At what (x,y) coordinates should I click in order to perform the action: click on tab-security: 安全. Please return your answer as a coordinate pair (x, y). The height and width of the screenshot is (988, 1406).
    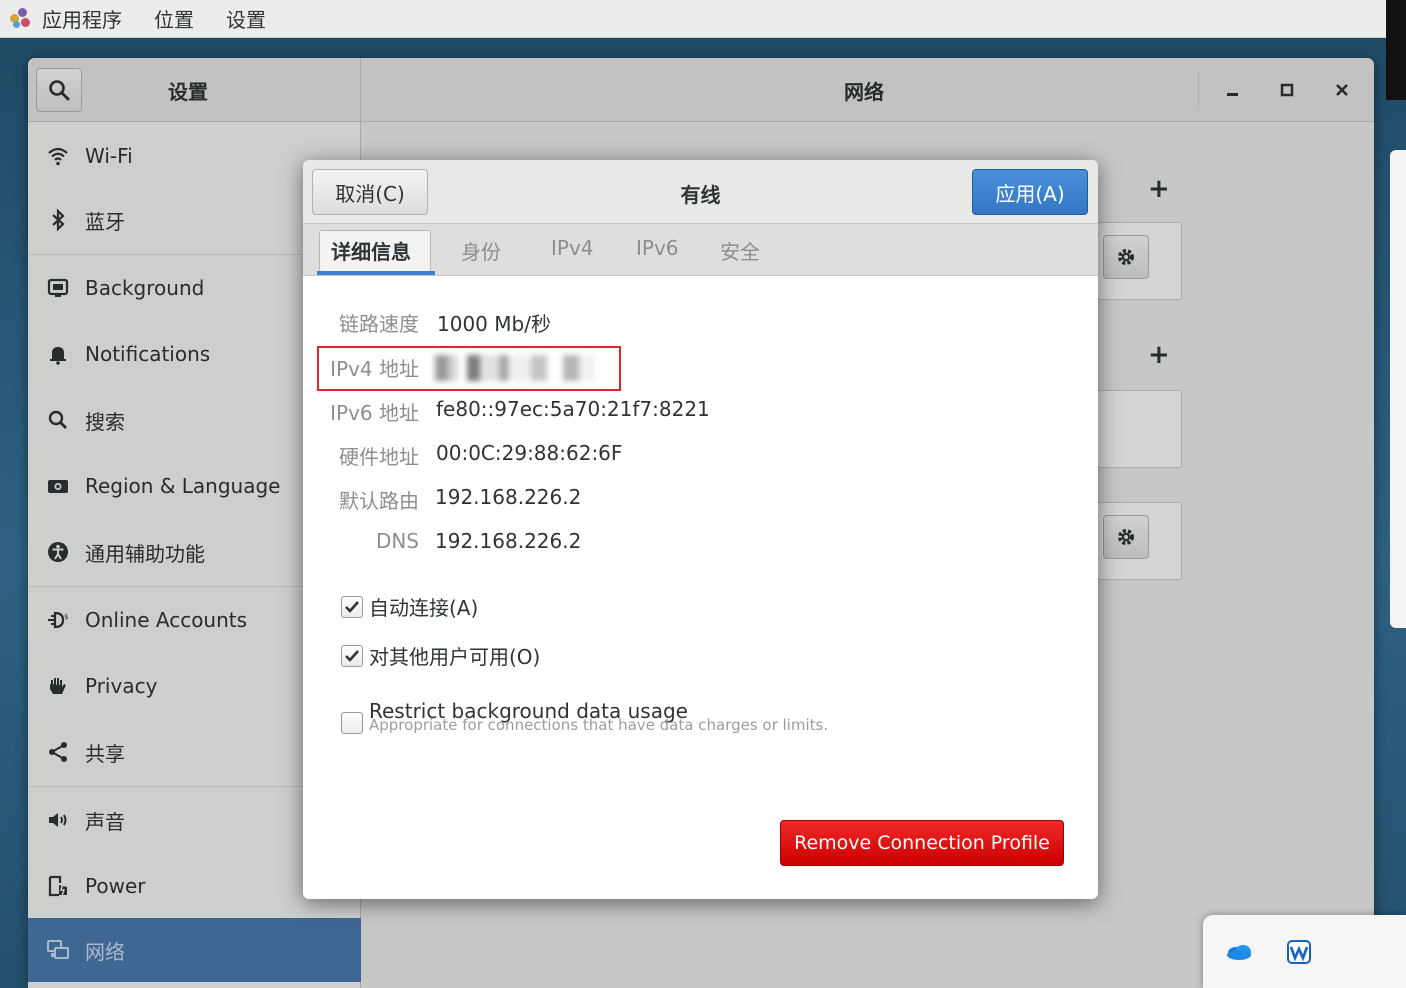
    Looking at the image, I should click on (740, 250).